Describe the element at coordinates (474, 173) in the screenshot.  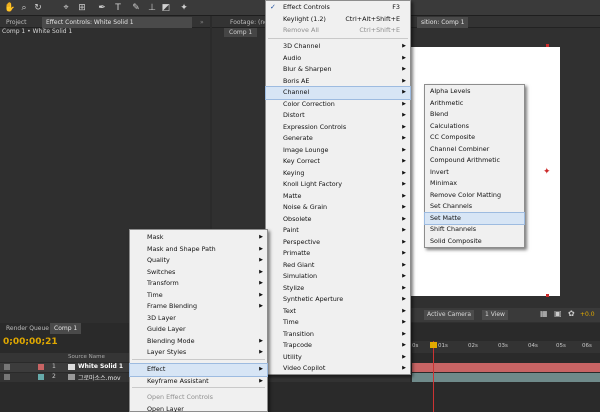
I see `menu-item-invert: Invert` at that location.